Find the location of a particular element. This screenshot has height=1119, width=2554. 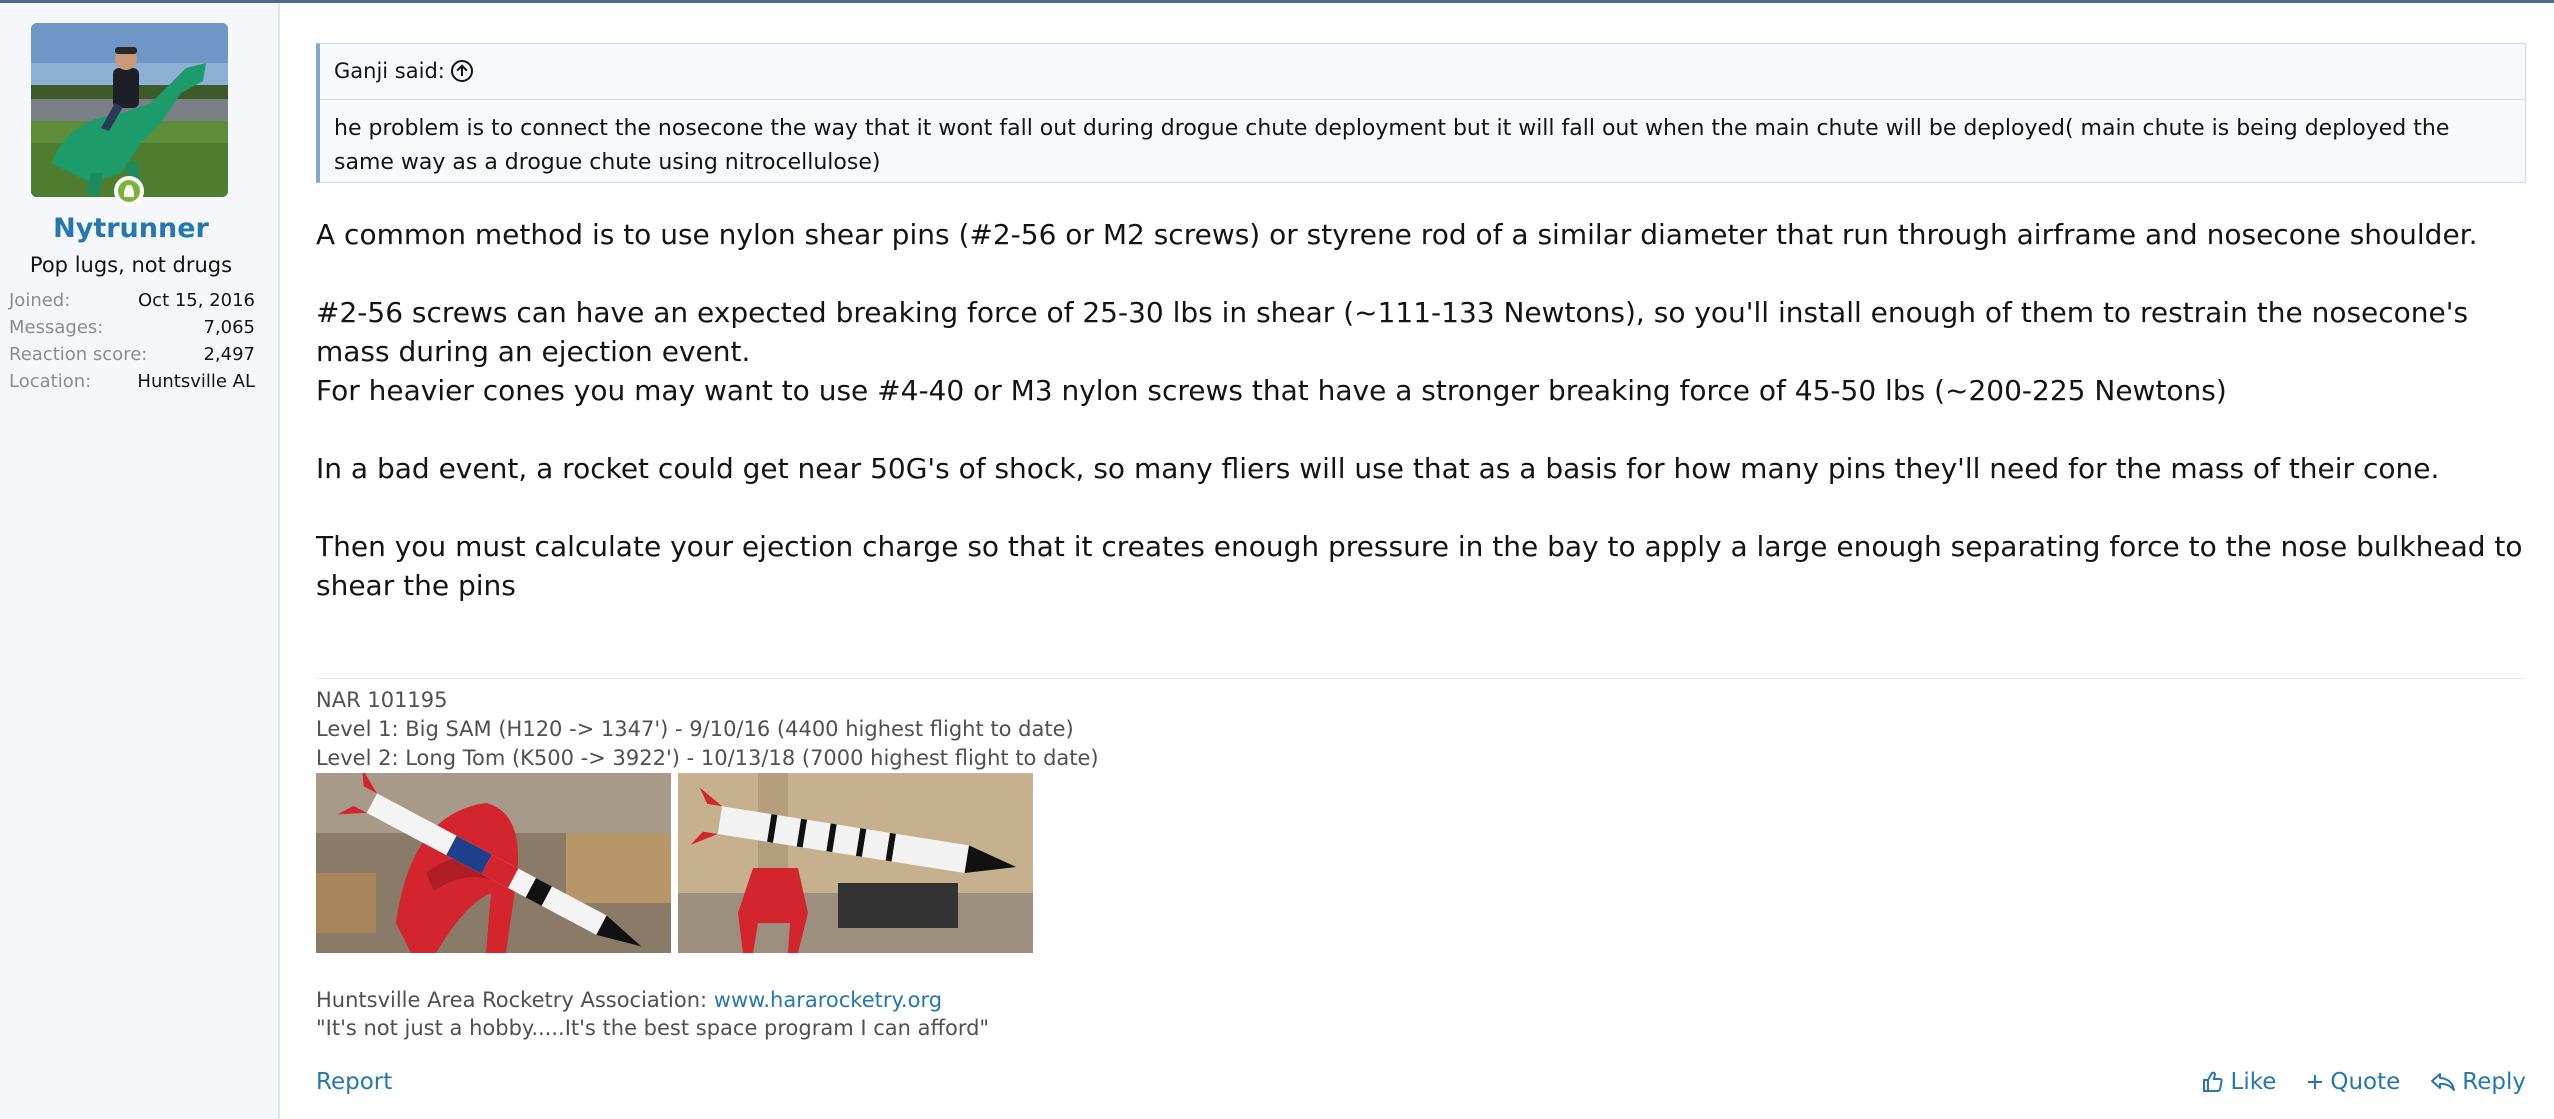

quote-author: Ganji said: is located at coordinates (389, 71).